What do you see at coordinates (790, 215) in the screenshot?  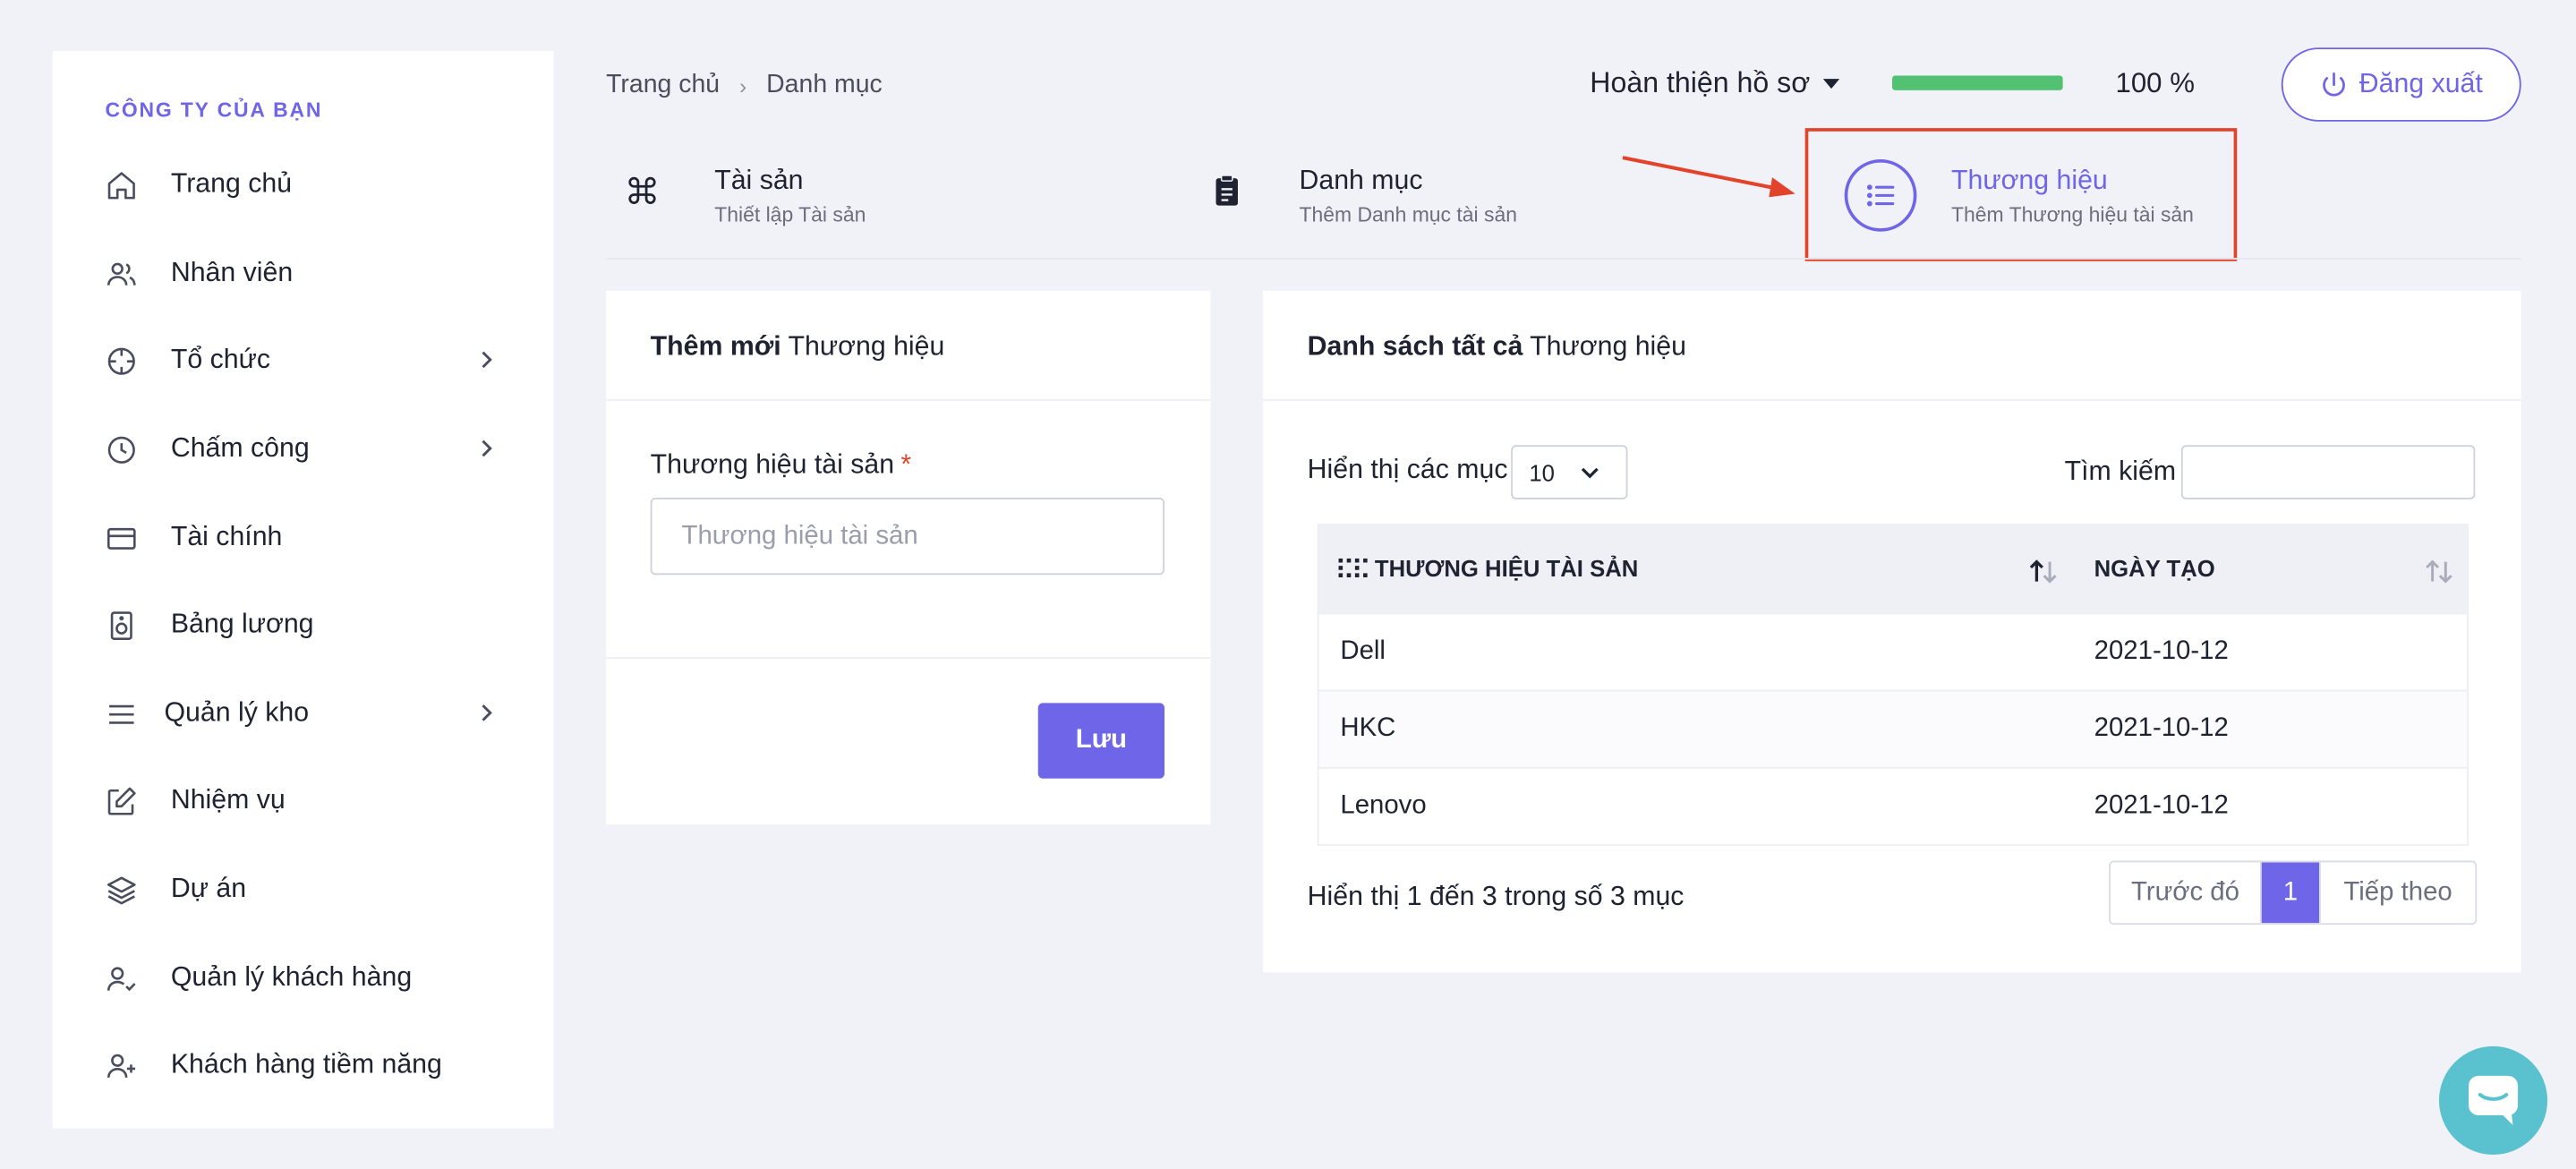 I see `step-subtitle: Thiết lập Tài sản` at bounding box center [790, 215].